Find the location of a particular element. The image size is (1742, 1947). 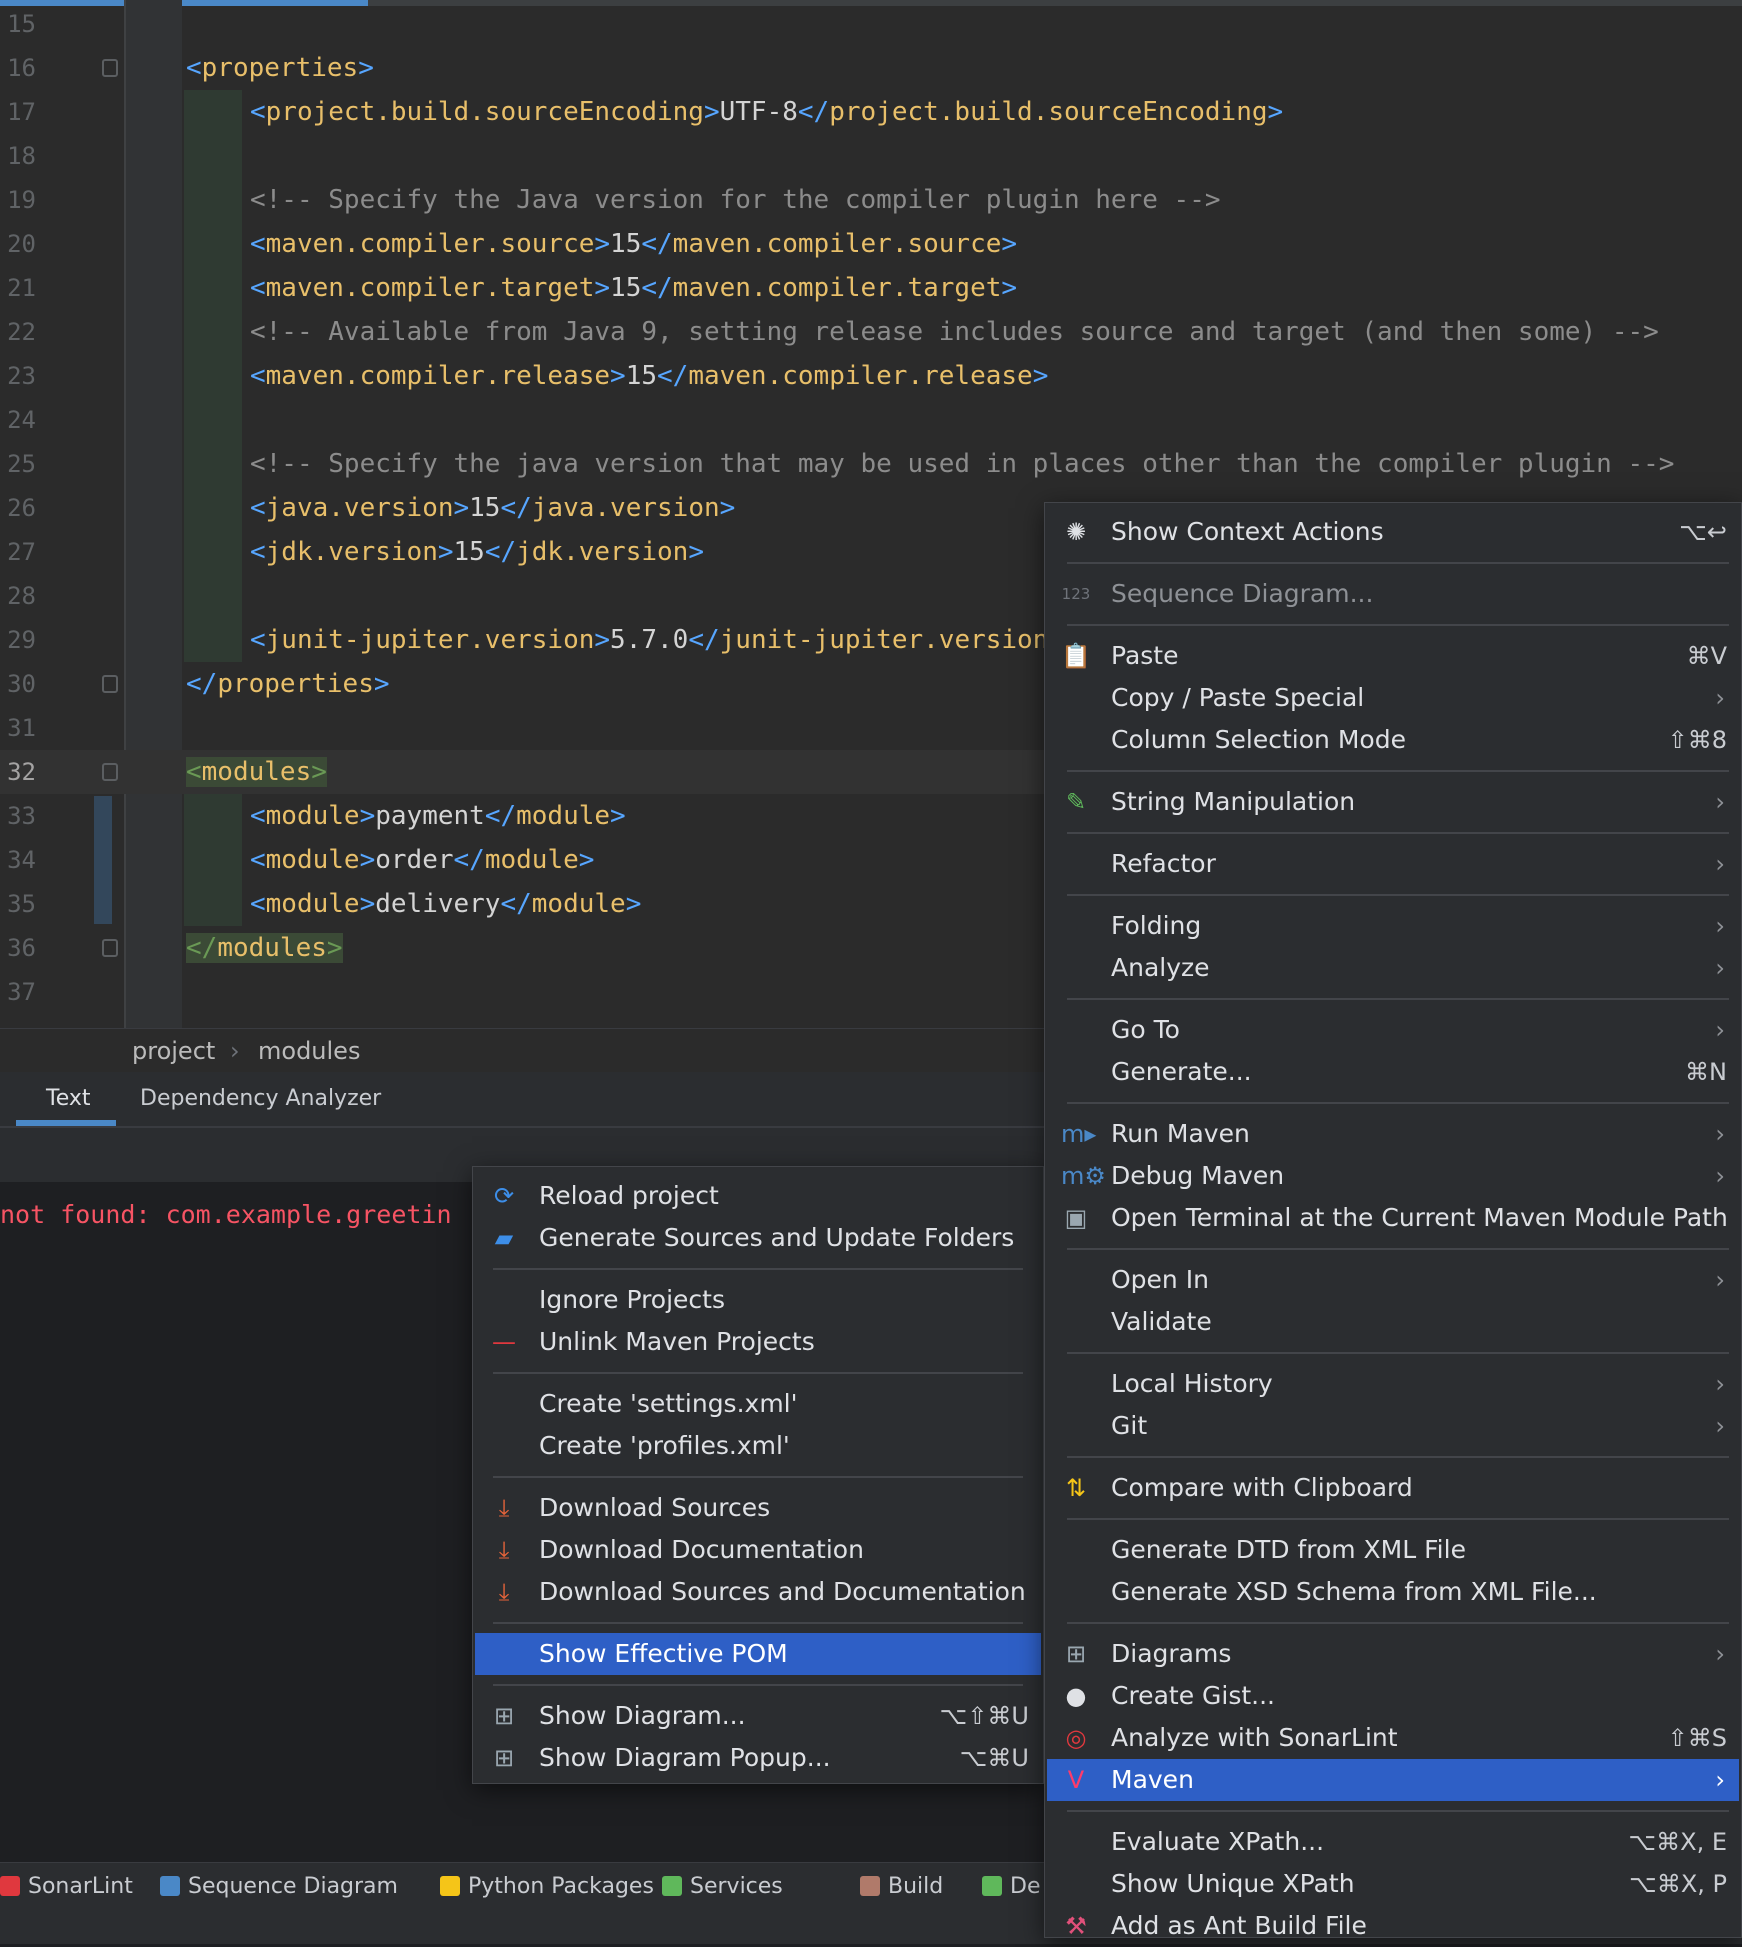

line-number: 28 is located at coordinates (21, 596).